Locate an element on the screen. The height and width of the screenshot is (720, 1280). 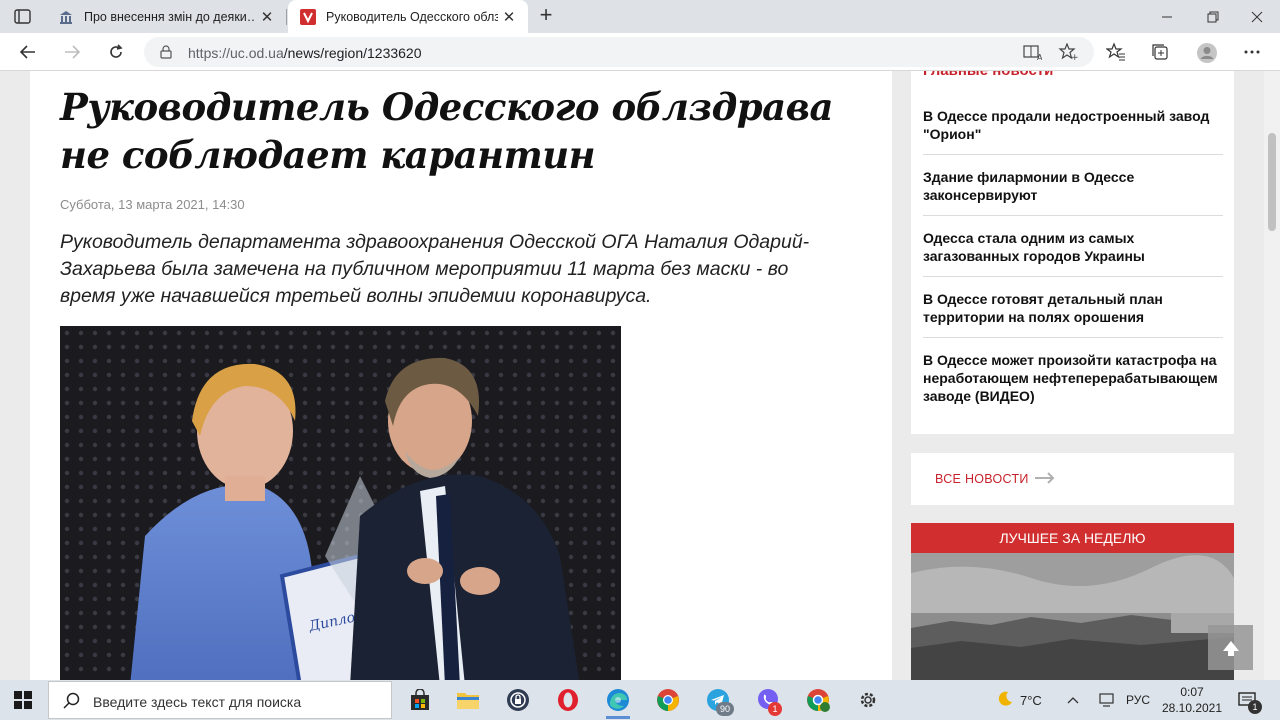
weather-widget: 7°C is located at coordinates (1019, 700).